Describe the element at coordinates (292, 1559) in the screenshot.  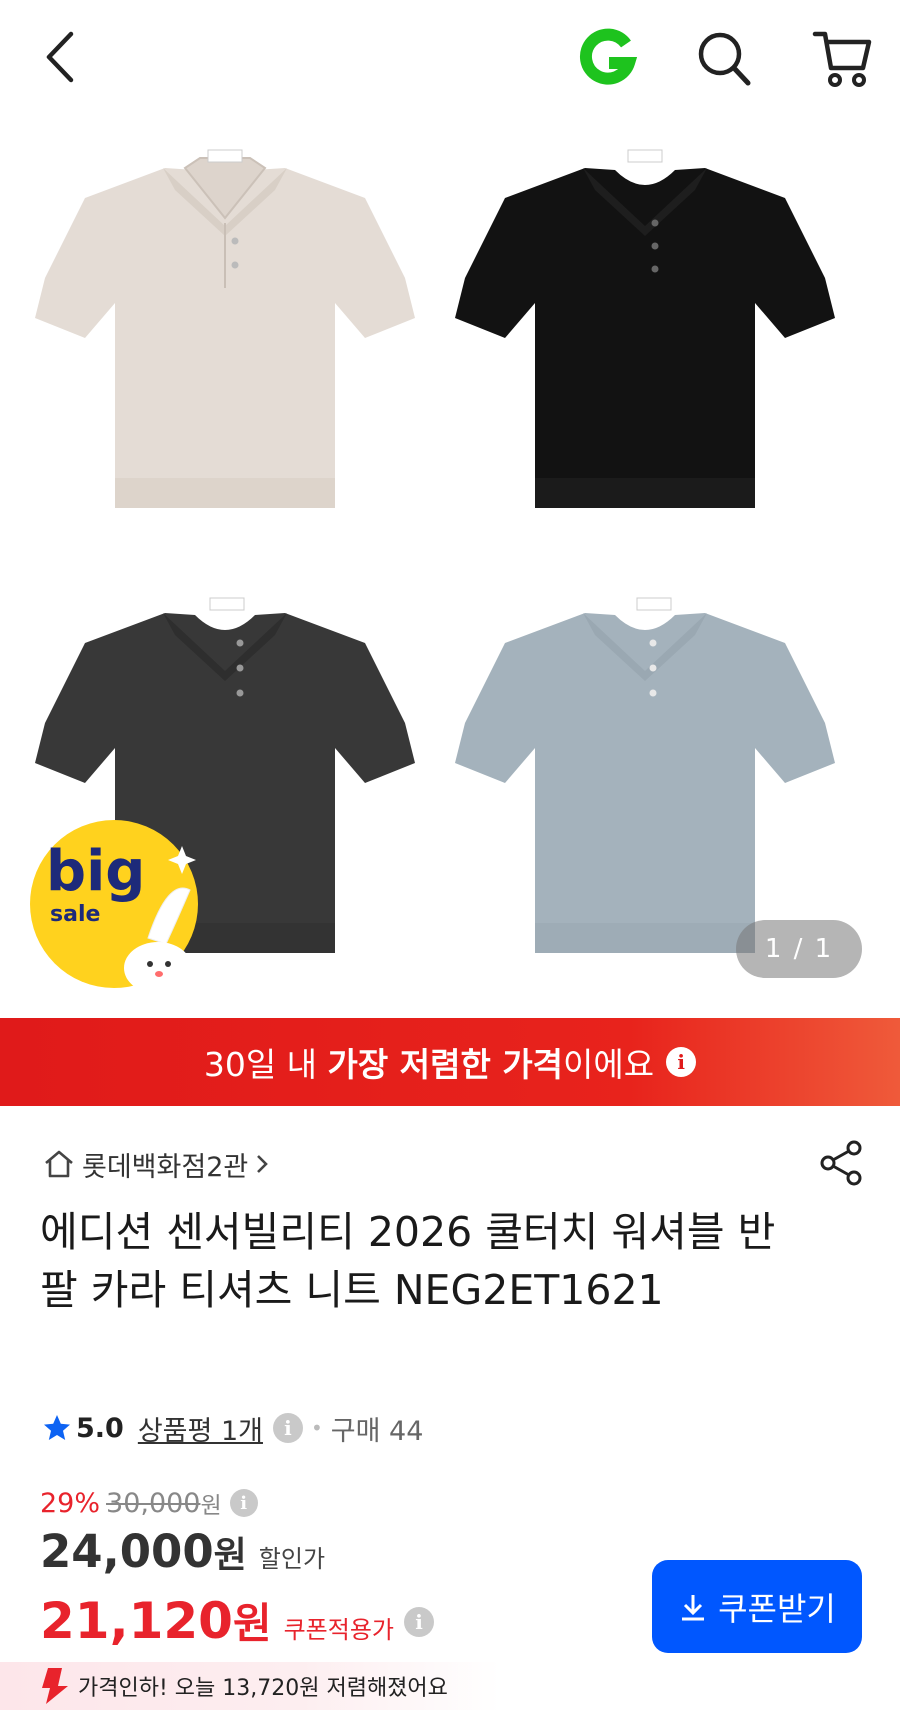
I see `sale-price-label: 할인가` at that location.